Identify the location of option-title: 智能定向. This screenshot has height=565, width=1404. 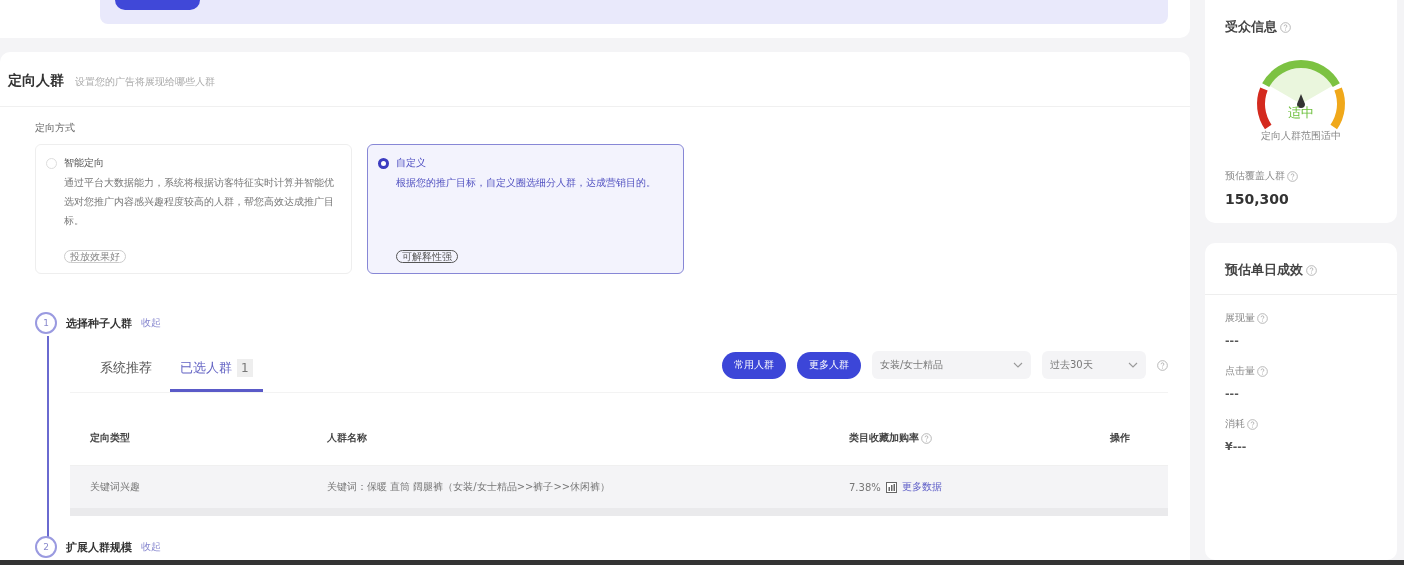
(84, 163).